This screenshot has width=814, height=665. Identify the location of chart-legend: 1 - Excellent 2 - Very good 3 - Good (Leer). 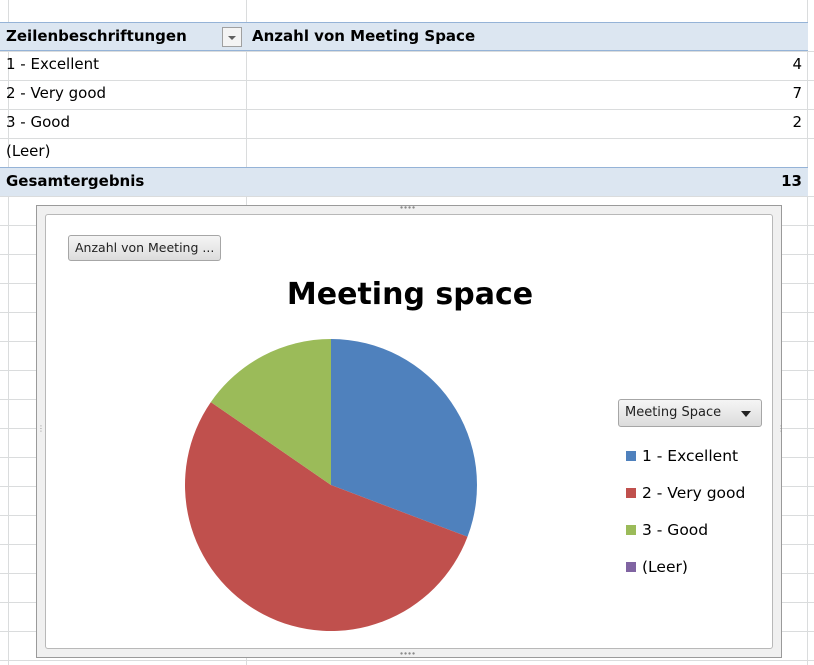
(685, 511).